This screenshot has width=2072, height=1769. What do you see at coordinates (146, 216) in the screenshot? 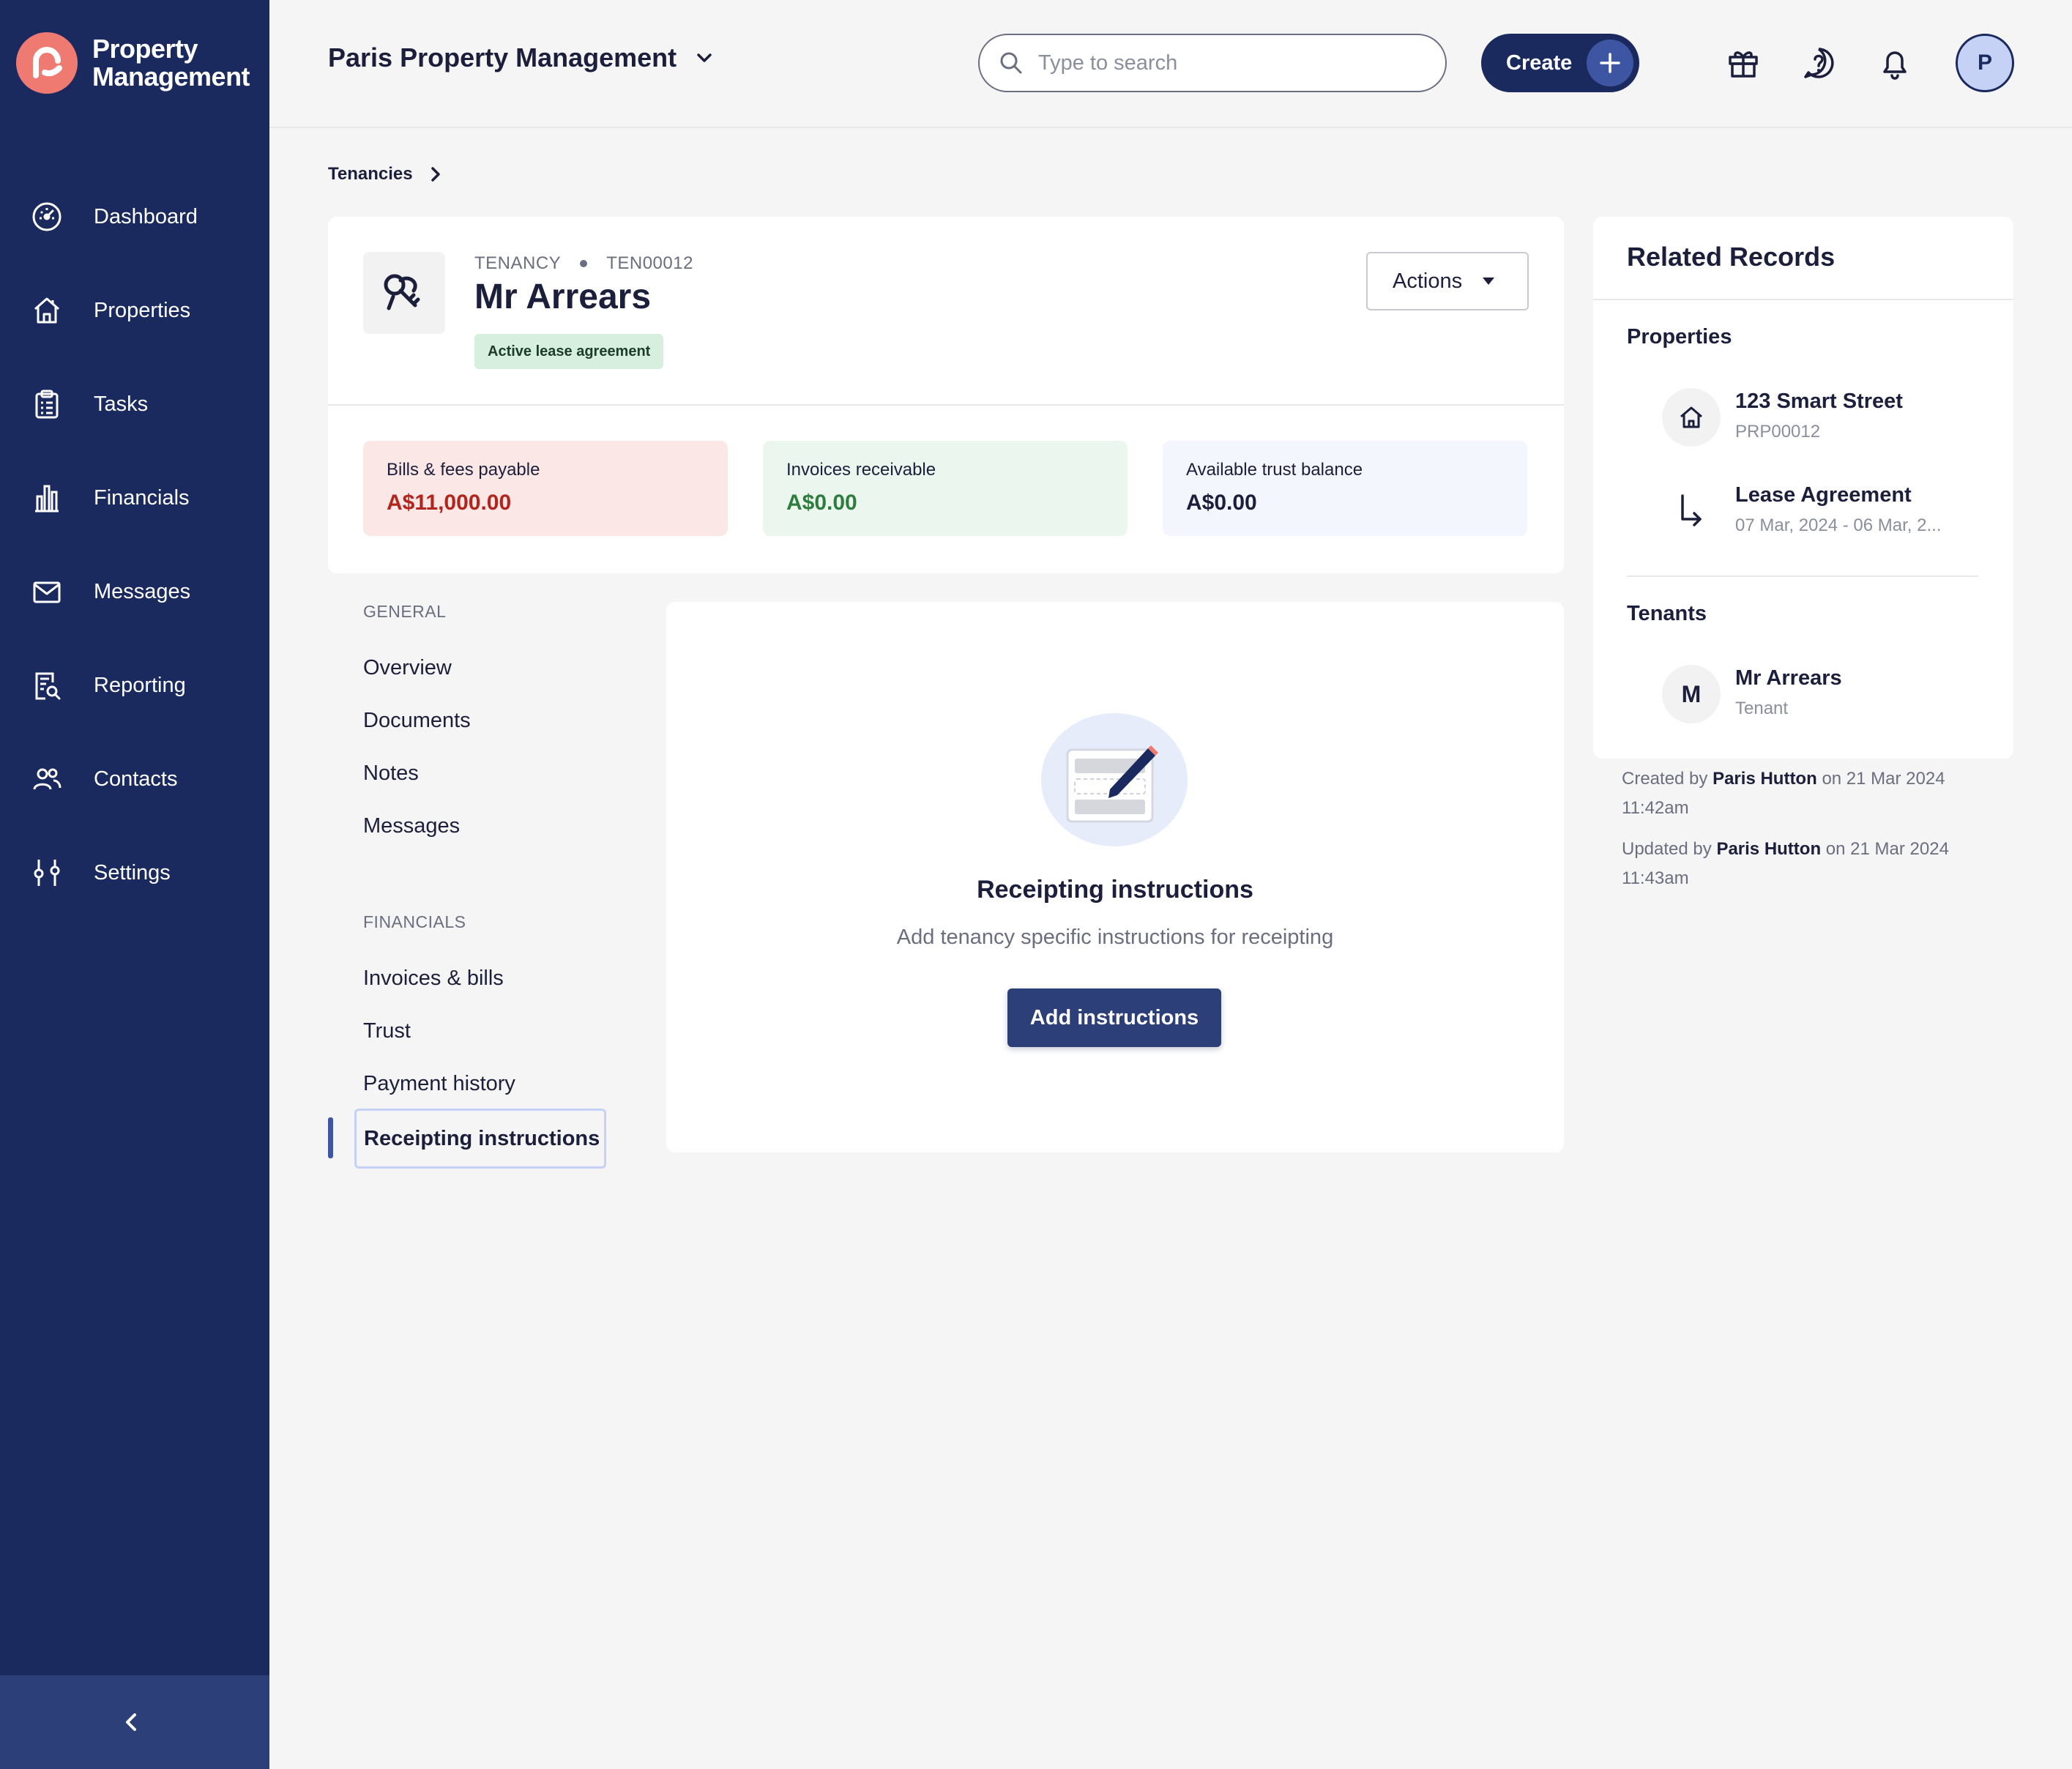
I see `sidebar-item-label: Dashboard` at bounding box center [146, 216].